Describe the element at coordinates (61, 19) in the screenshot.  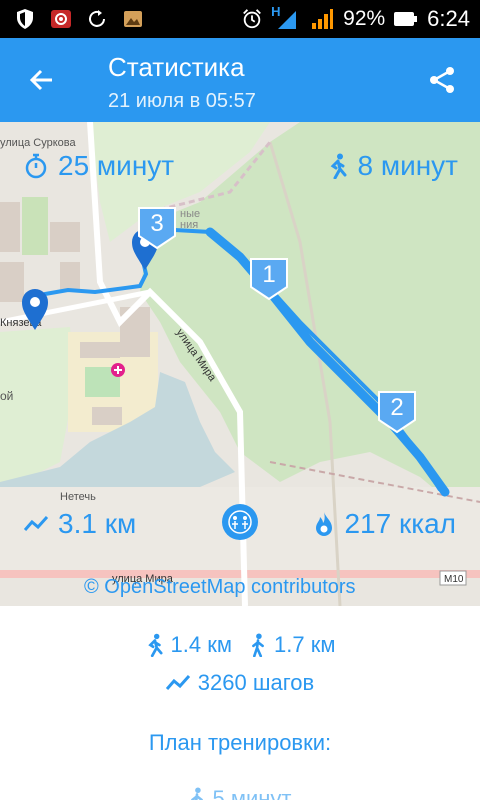
I see `record-icon` at that location.